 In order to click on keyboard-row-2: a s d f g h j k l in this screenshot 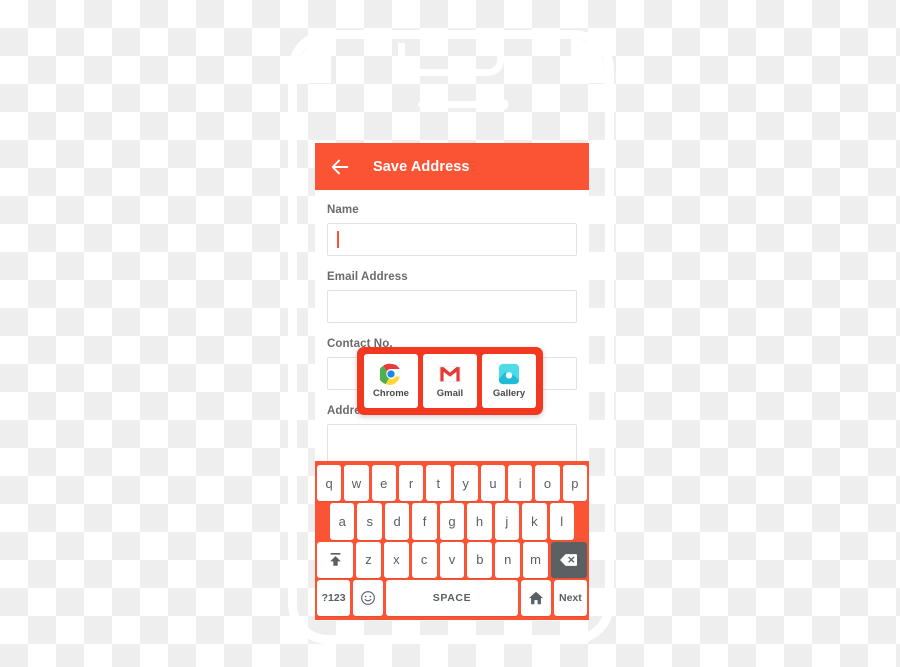, I will do `click(452, 521)`.